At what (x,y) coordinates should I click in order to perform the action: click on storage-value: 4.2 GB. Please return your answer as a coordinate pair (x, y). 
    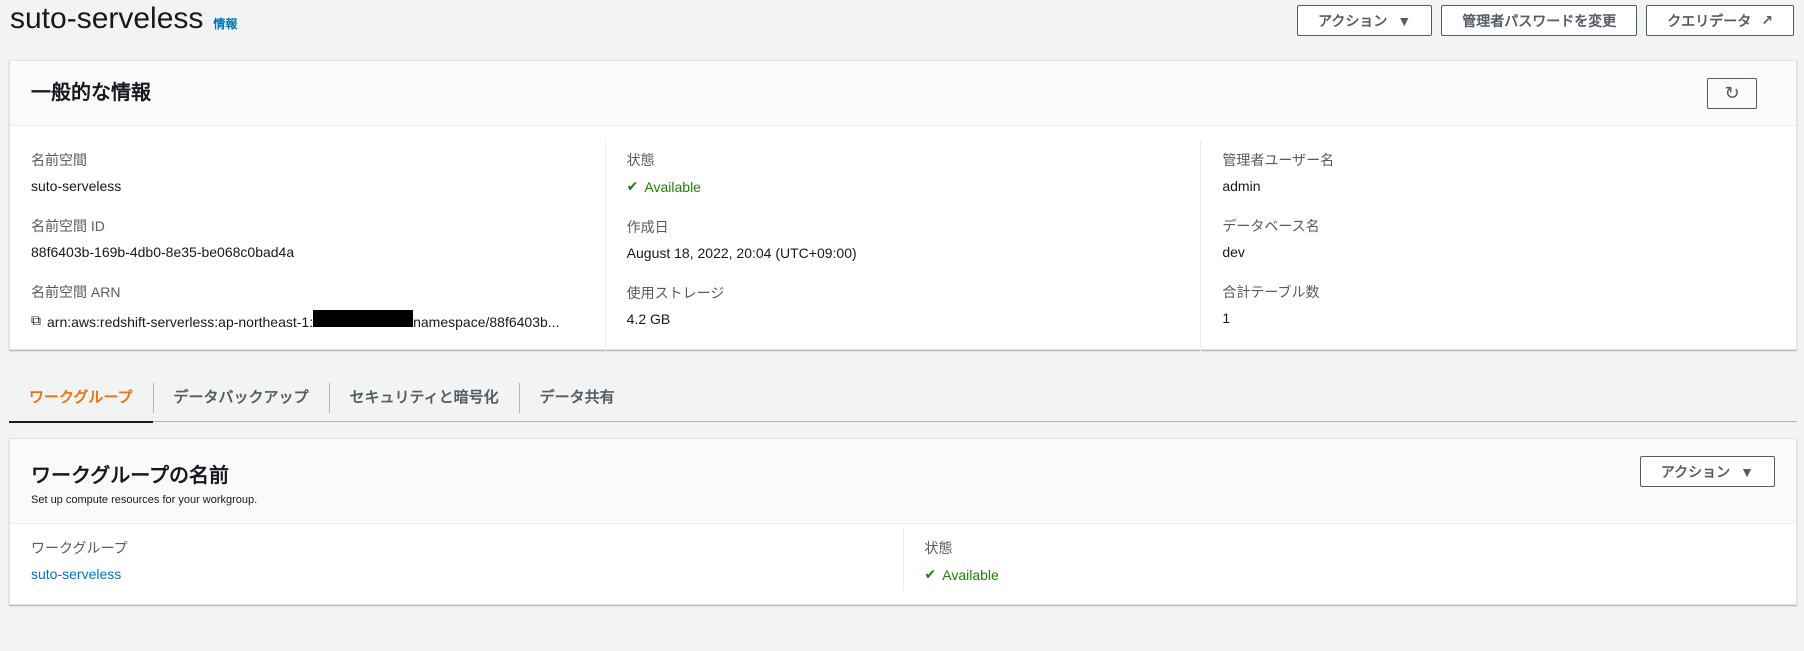
    Looking at the image, I should click on (648, 319).